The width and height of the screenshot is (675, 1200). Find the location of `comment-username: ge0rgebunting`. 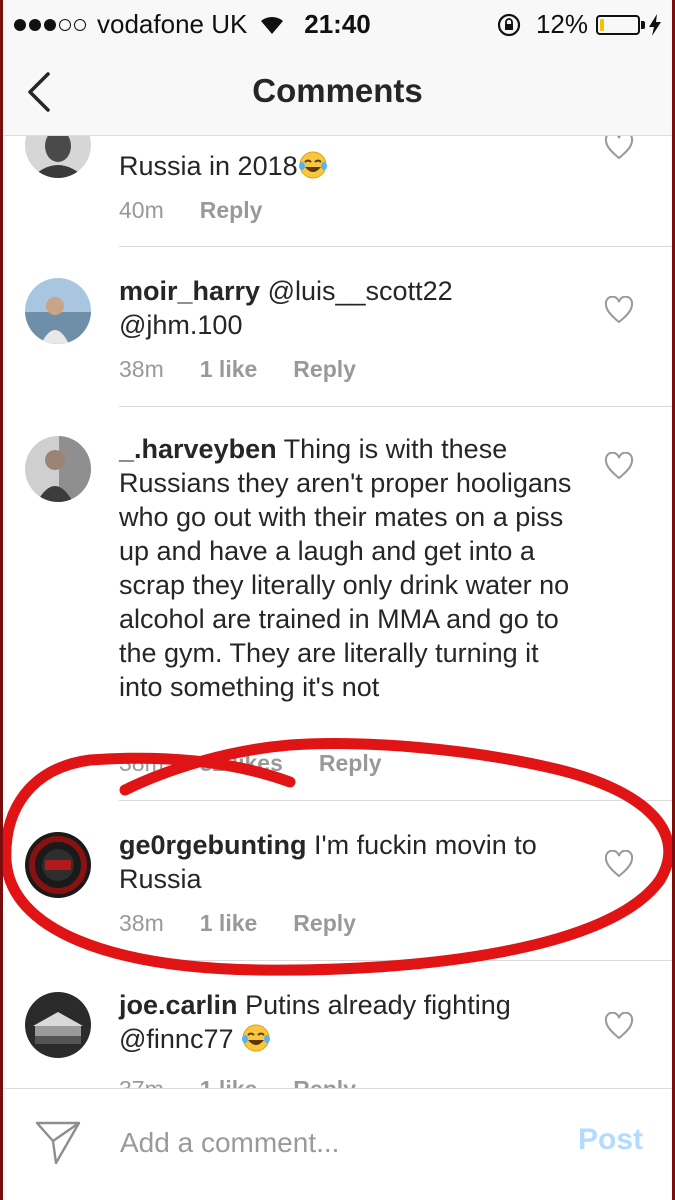

comment-username: ge0rgebunting is located at coordinates (213, 845).